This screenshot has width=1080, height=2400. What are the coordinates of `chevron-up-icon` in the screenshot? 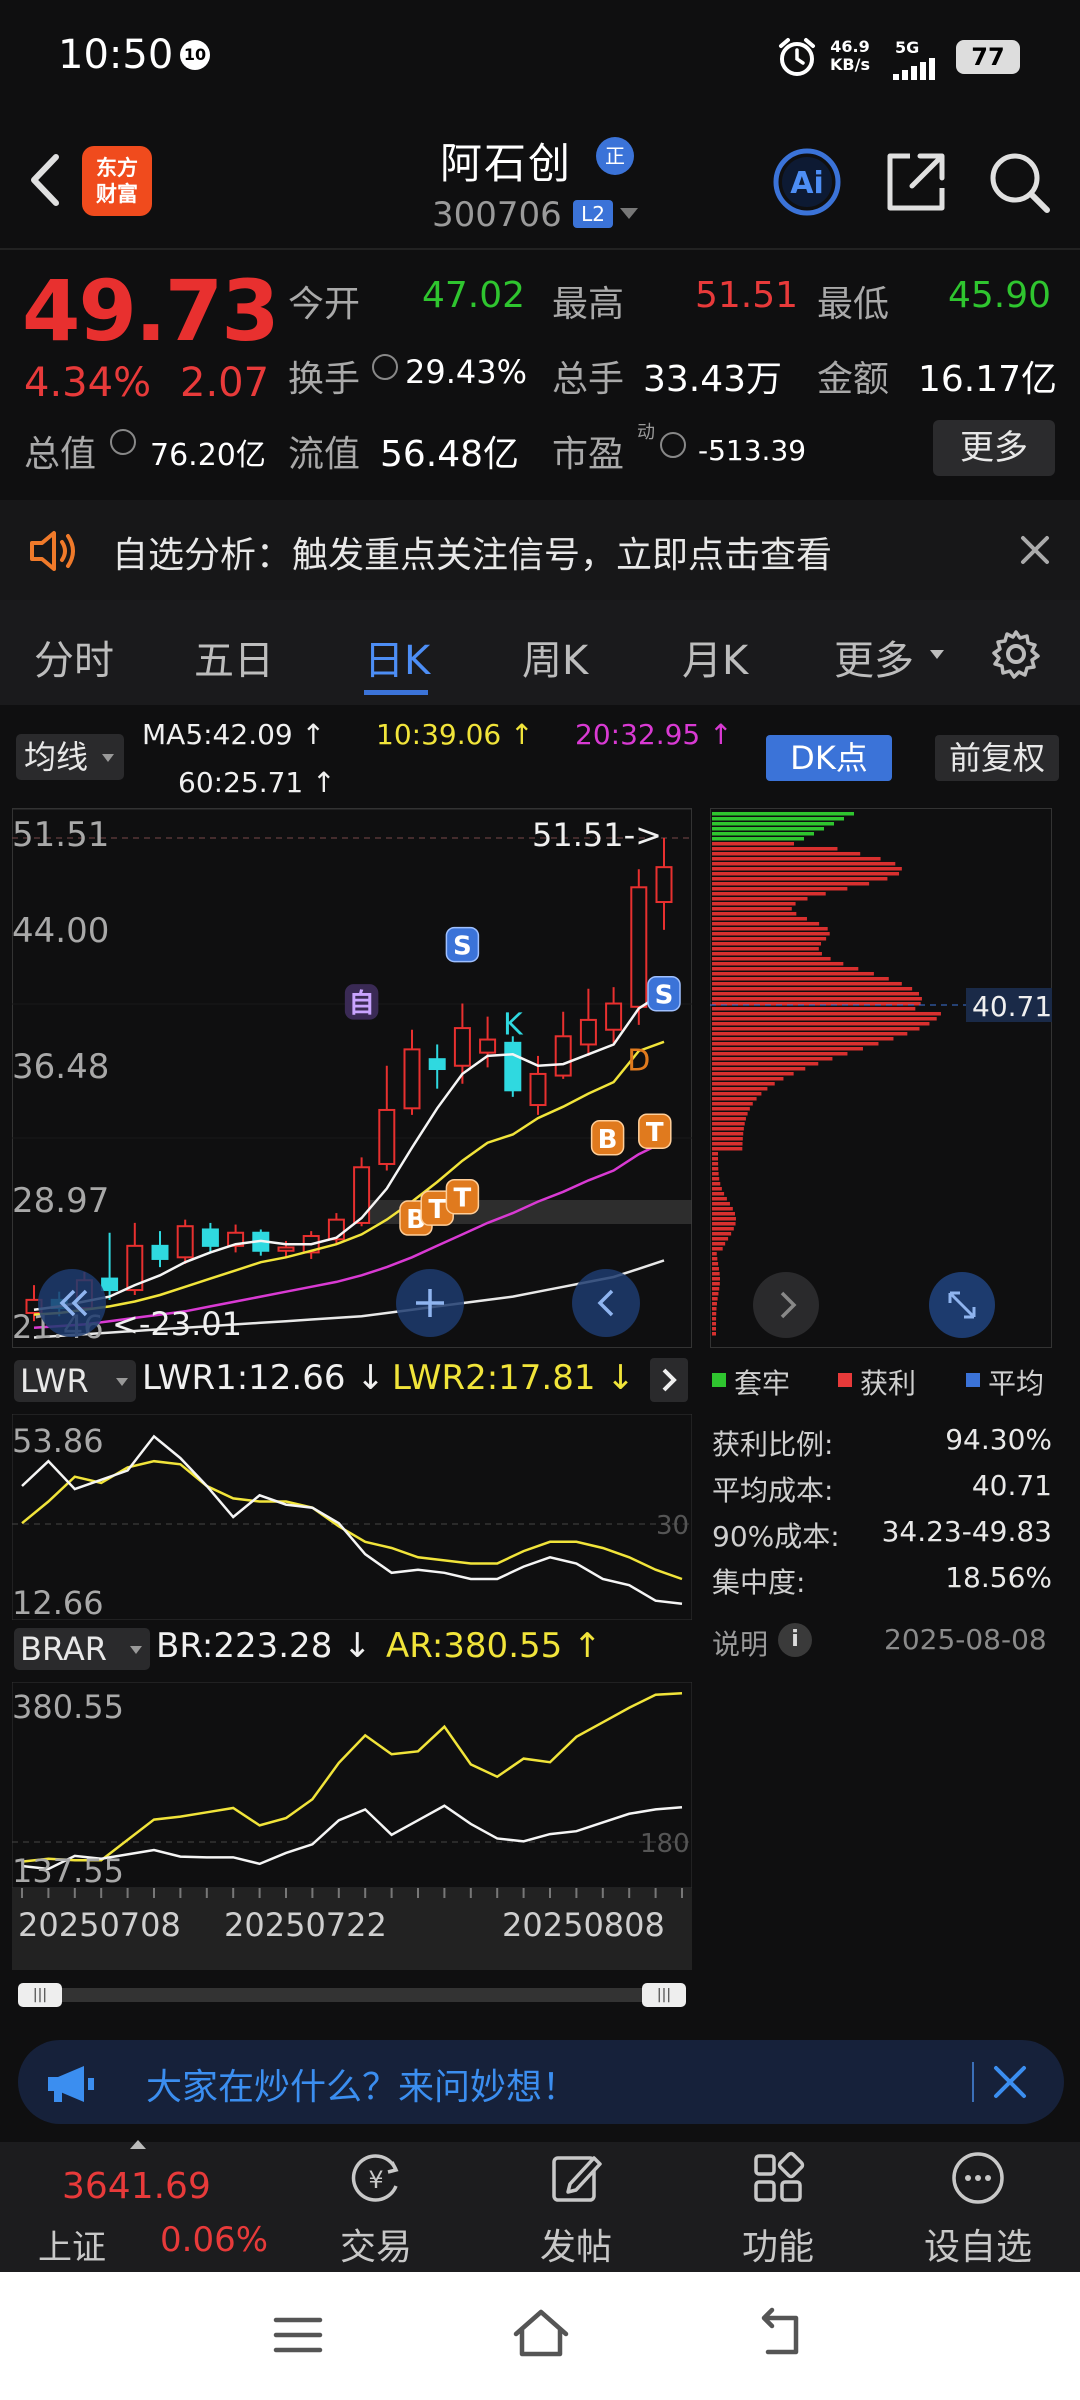 It's located at (138, 2144).